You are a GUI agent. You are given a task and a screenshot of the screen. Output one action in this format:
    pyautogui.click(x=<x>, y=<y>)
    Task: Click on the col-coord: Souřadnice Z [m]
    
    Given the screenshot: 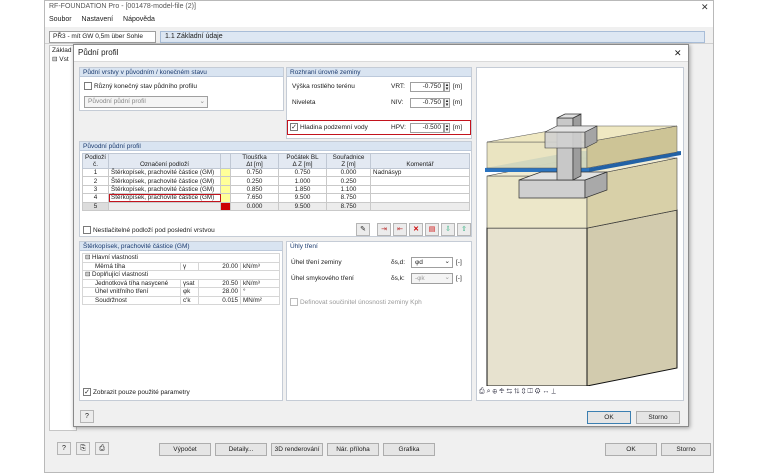 What is the action you would take?
    pyautogui.click(x=349, y=161)
    